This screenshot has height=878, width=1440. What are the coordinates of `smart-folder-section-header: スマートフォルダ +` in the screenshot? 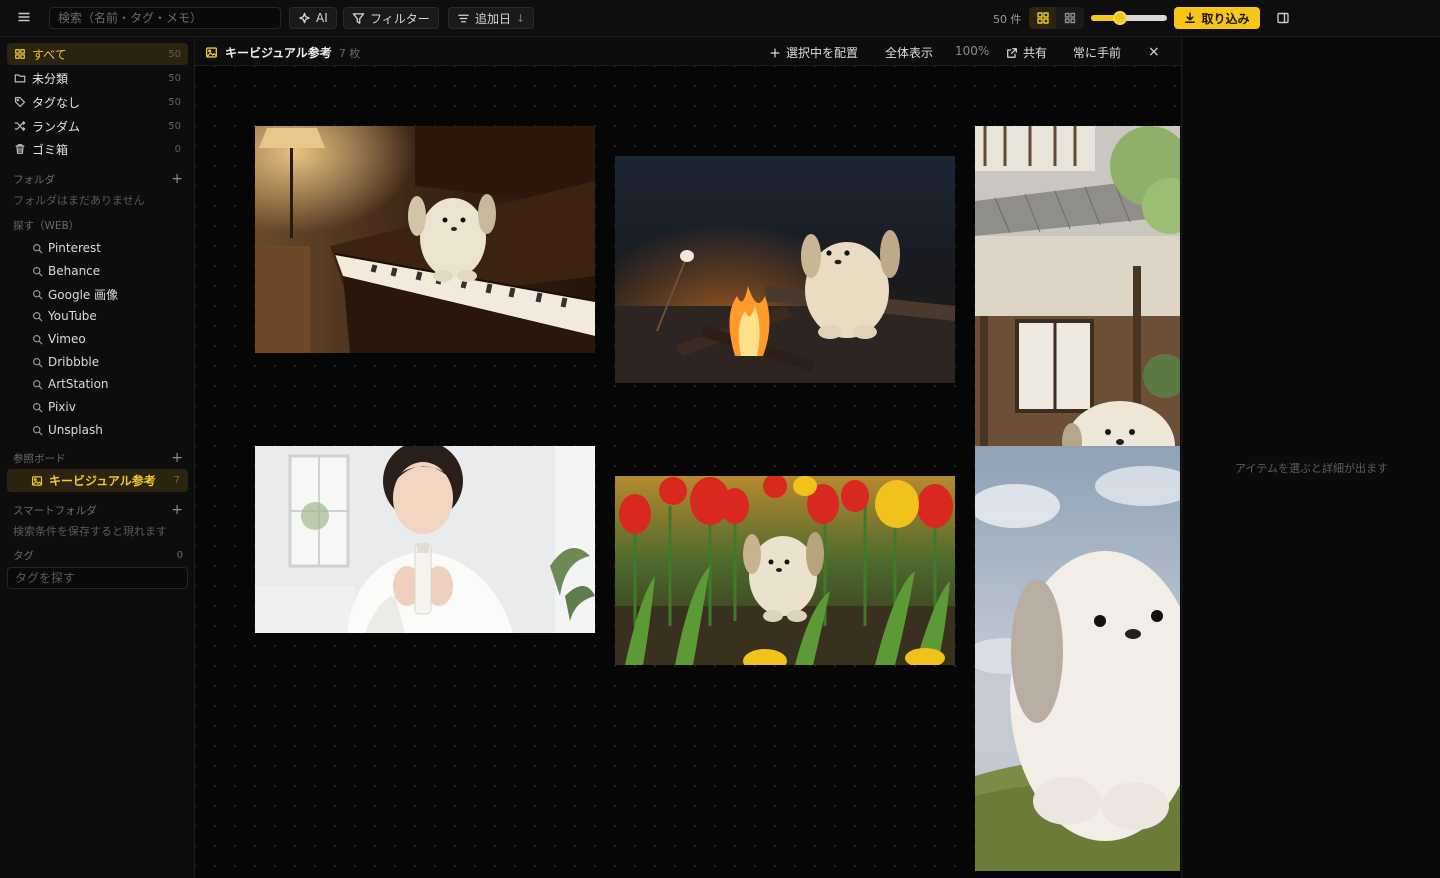 It's located at (98, 510).